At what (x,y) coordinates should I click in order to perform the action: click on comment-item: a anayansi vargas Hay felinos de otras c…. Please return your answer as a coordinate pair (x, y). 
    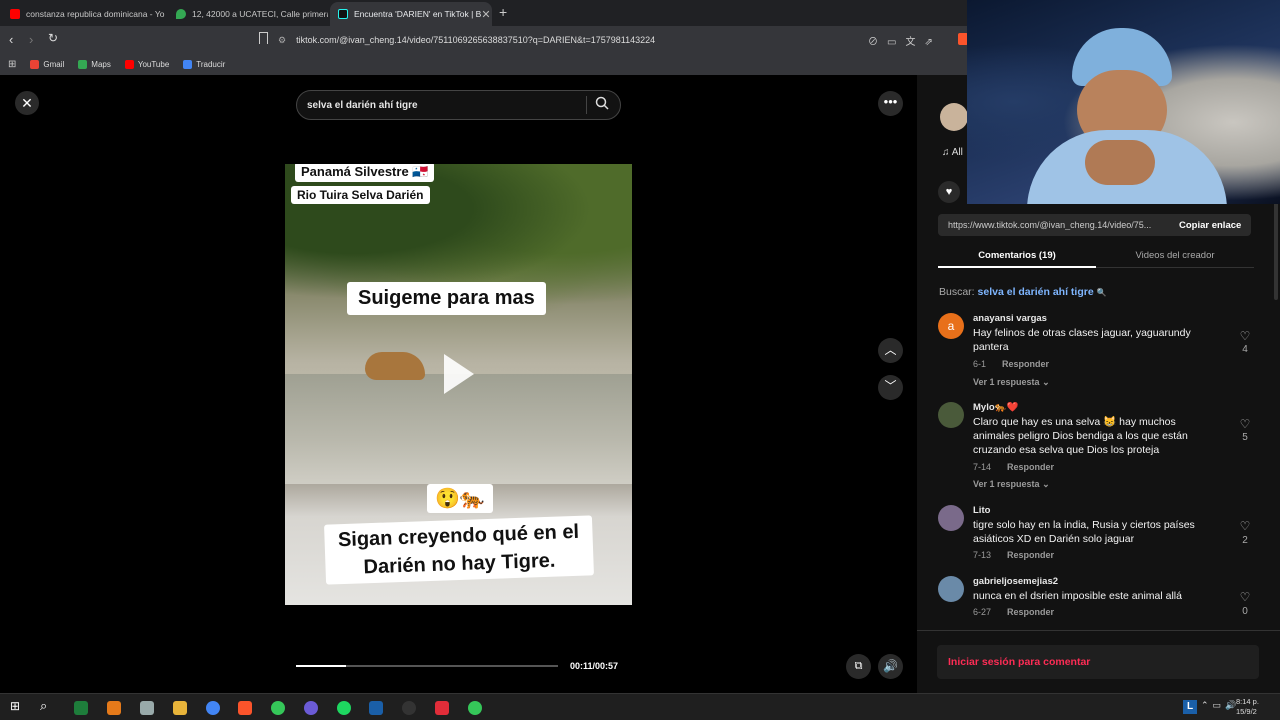
    Looking at the image, I should click on (1094, 353).